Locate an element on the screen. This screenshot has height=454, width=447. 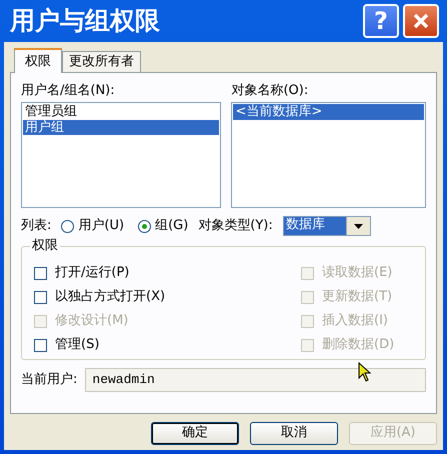
tab: 权限 is located at coordinates (38, 60).